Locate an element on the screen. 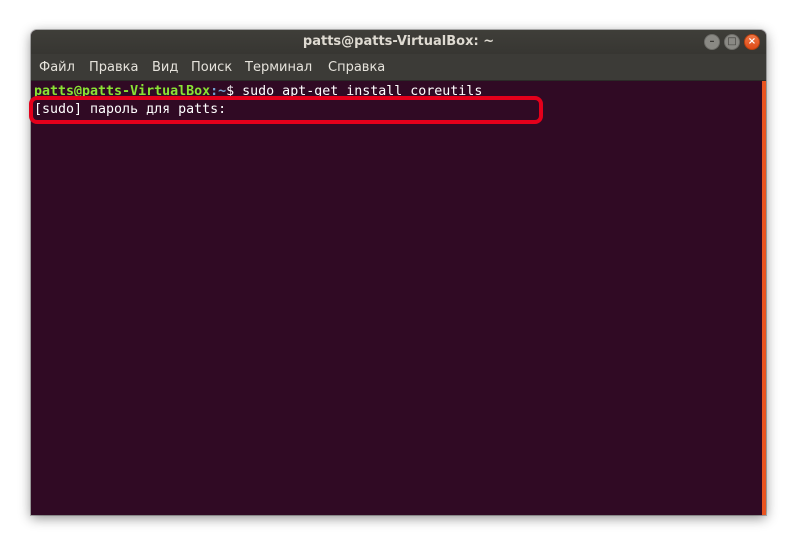 The width and height of the screenshot is (798, 545). title-bar: patts@patts-VirtualBox: ~ – □ × is located at coordinates (398, 42).